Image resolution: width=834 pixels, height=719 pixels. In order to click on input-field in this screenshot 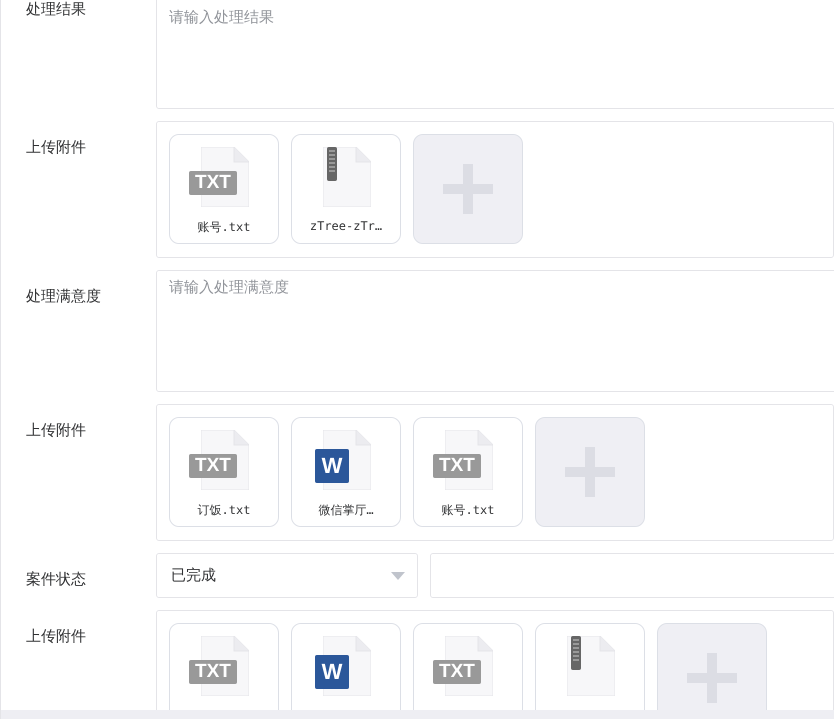, I will do `click(632, 575)`.